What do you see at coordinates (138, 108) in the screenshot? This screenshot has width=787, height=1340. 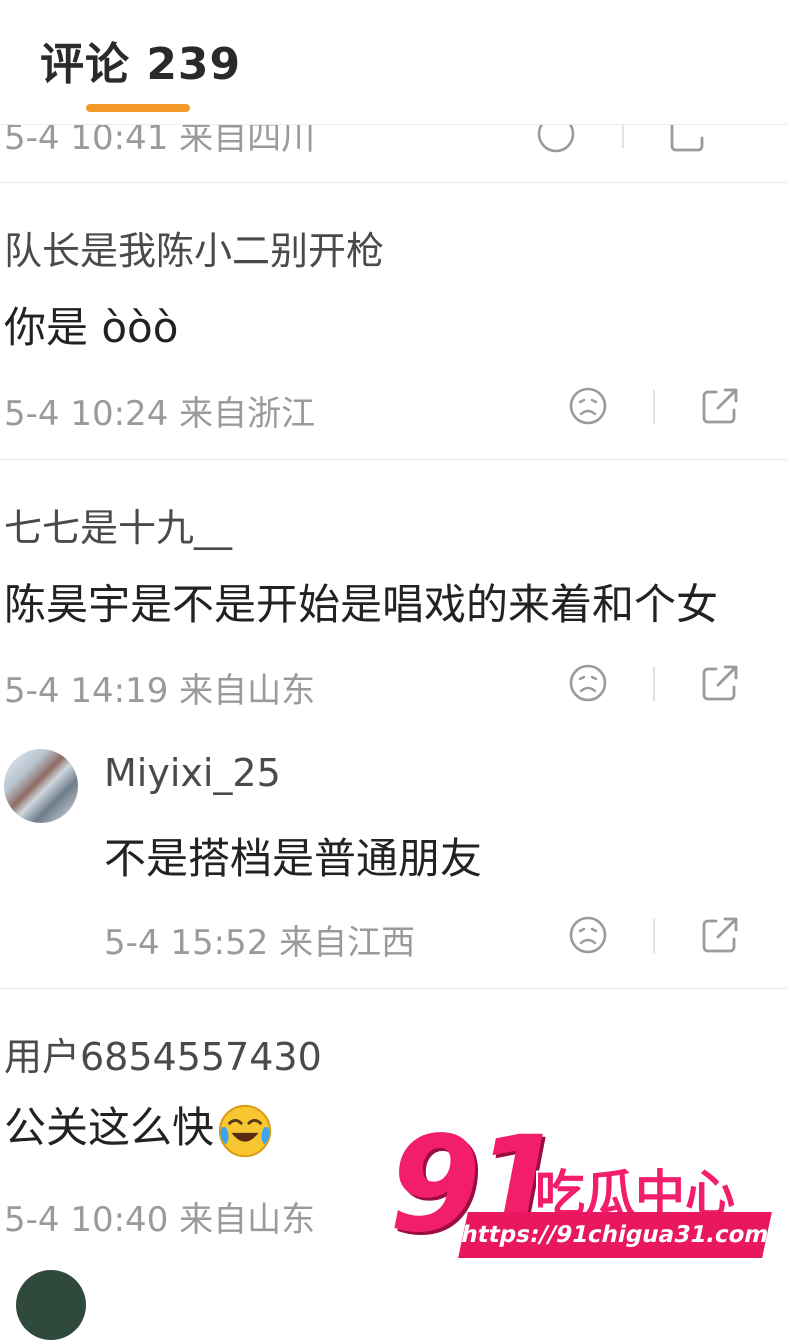 I see `active-tab-indicator` at bounding box center [138, 108].